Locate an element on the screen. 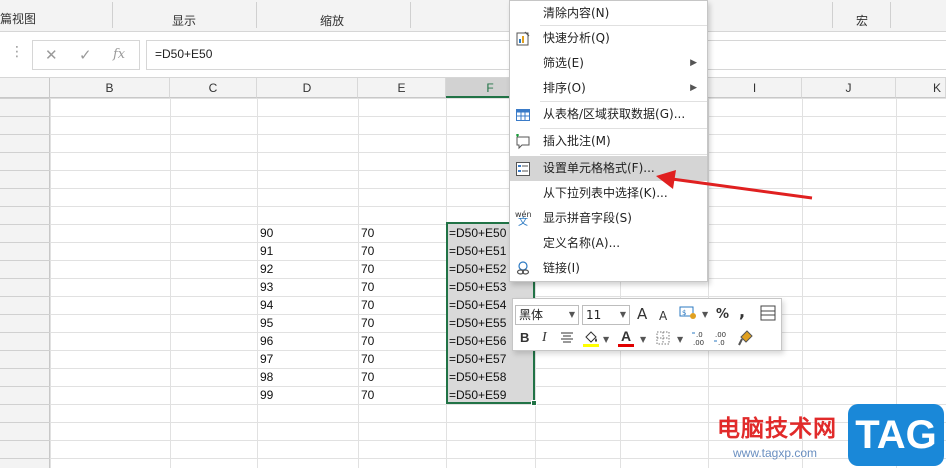  annotation-arrow-icon is located at coordinates (734, 185).